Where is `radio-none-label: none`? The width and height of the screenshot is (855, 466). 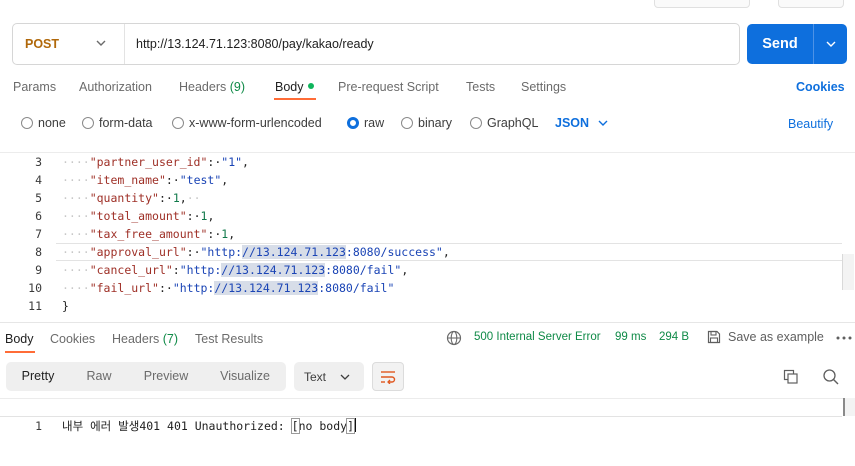
radio-none-label: none is located at coordinates (52, 123).